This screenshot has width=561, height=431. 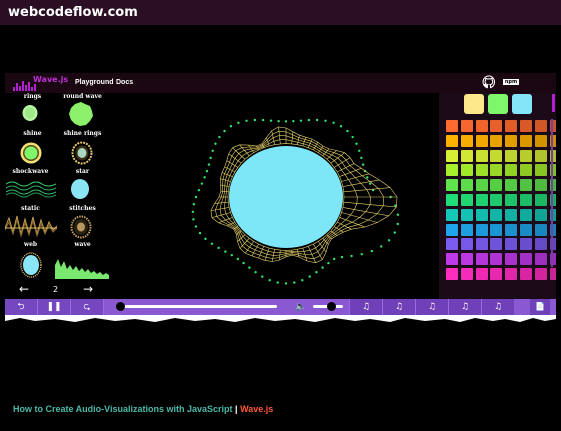 I want to click on volume-icon: 🔈, so click(x=300, y=307).